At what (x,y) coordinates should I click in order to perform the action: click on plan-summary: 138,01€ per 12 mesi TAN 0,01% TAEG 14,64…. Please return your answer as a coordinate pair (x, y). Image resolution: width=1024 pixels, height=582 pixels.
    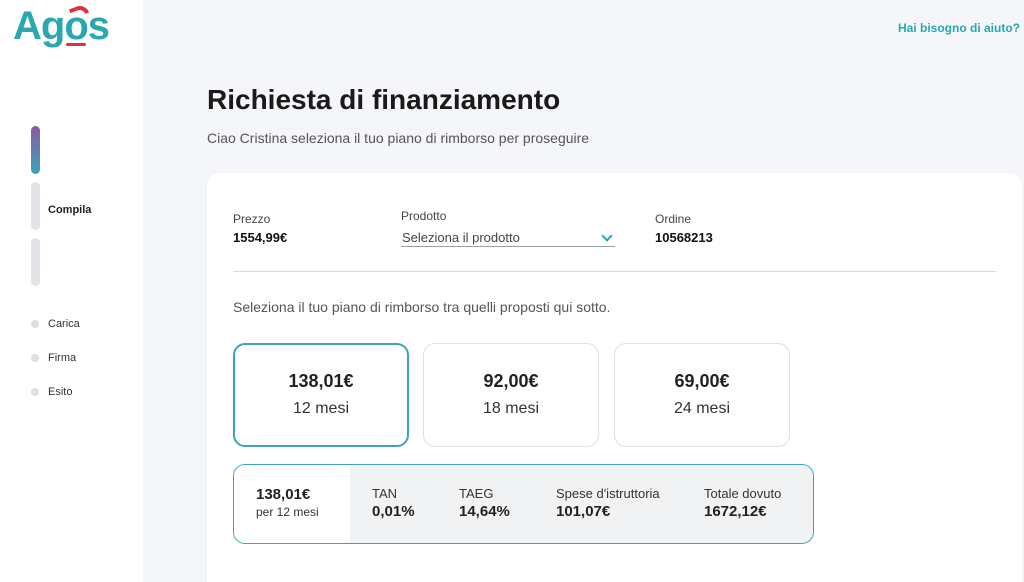
    Looking at the image, I should click on (523, 504).